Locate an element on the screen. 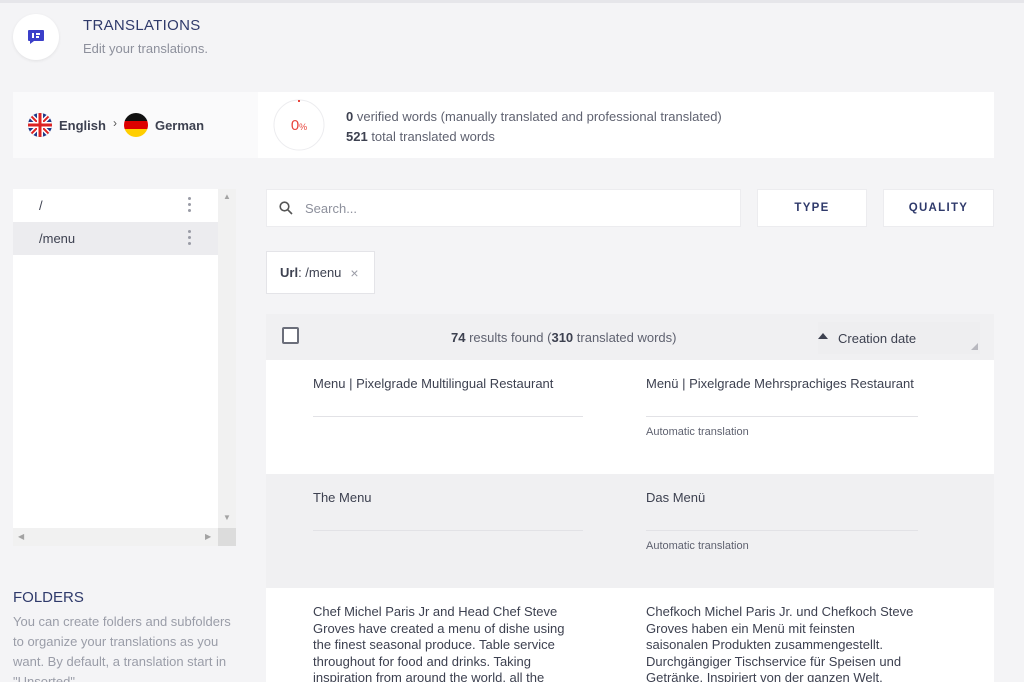  resize-grip-icon is located at coordinates (974, 346).